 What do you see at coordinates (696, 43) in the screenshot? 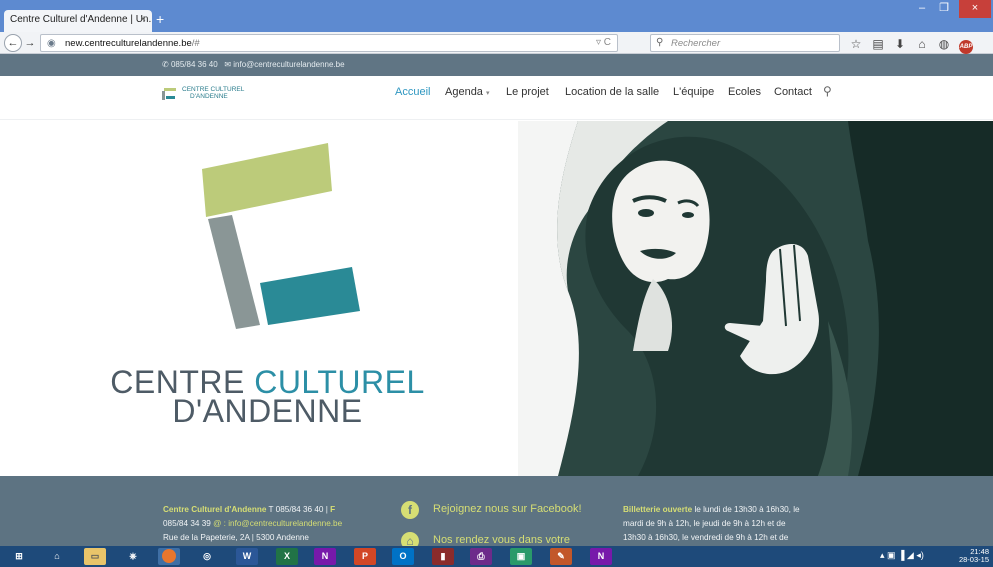
I see `search-placeholder: Rechercher` at bounding box center [696, 43].